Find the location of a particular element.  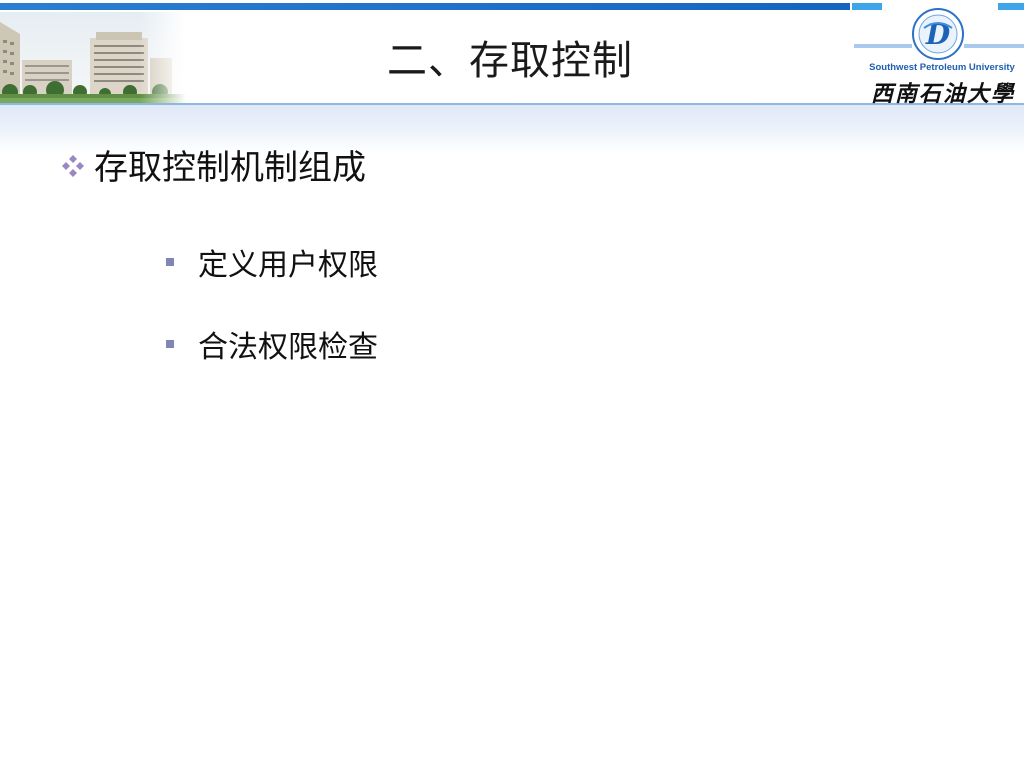

sub-bullet-item: 定义用户权限 is located at coordinates (272, 262).